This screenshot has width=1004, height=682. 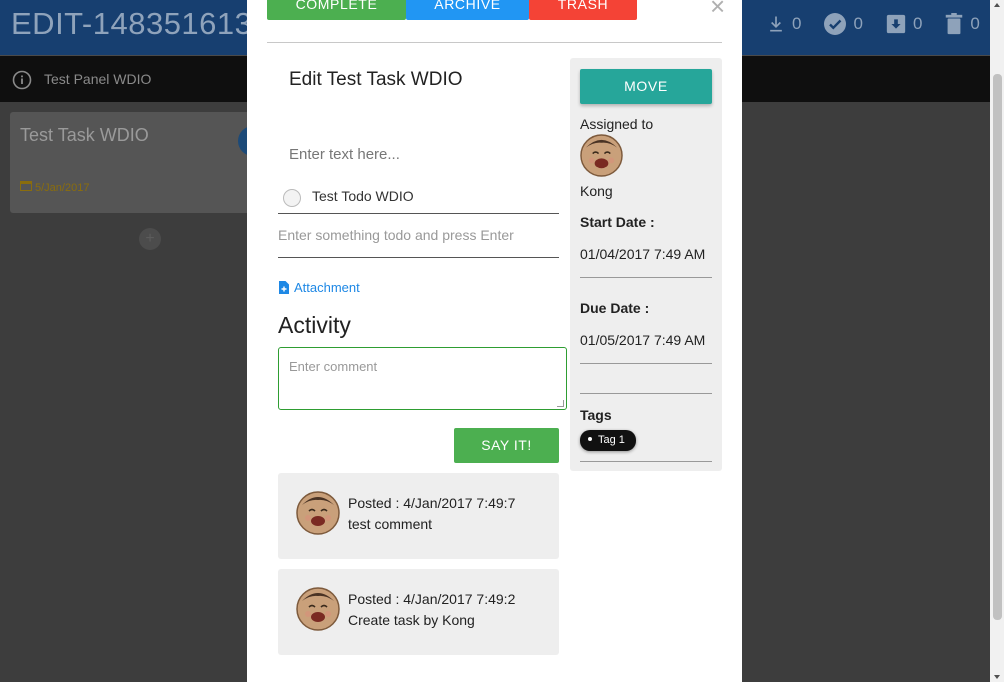 What do you see at coordinates (432, 503) in the screenshot?
I see `comment-timestamp: Posted : 4/Jan/2017 7:49:7` at bounding box center [432, 503].